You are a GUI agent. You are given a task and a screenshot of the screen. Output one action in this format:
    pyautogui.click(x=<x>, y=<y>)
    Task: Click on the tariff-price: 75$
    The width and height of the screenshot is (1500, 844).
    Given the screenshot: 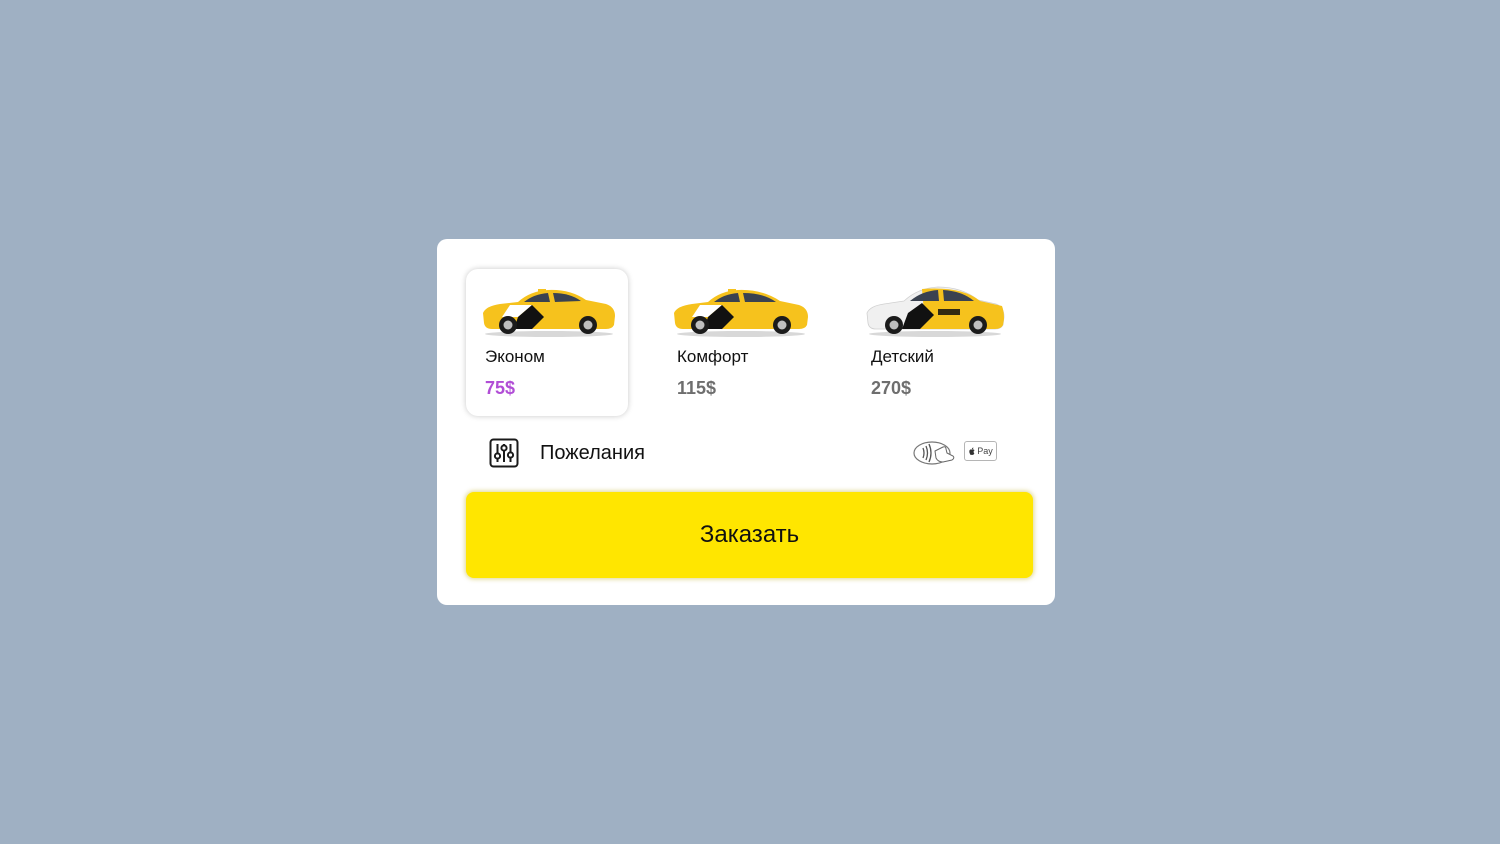 What is the action you would take?
    pyautogui.click(x=500, y=388)
    